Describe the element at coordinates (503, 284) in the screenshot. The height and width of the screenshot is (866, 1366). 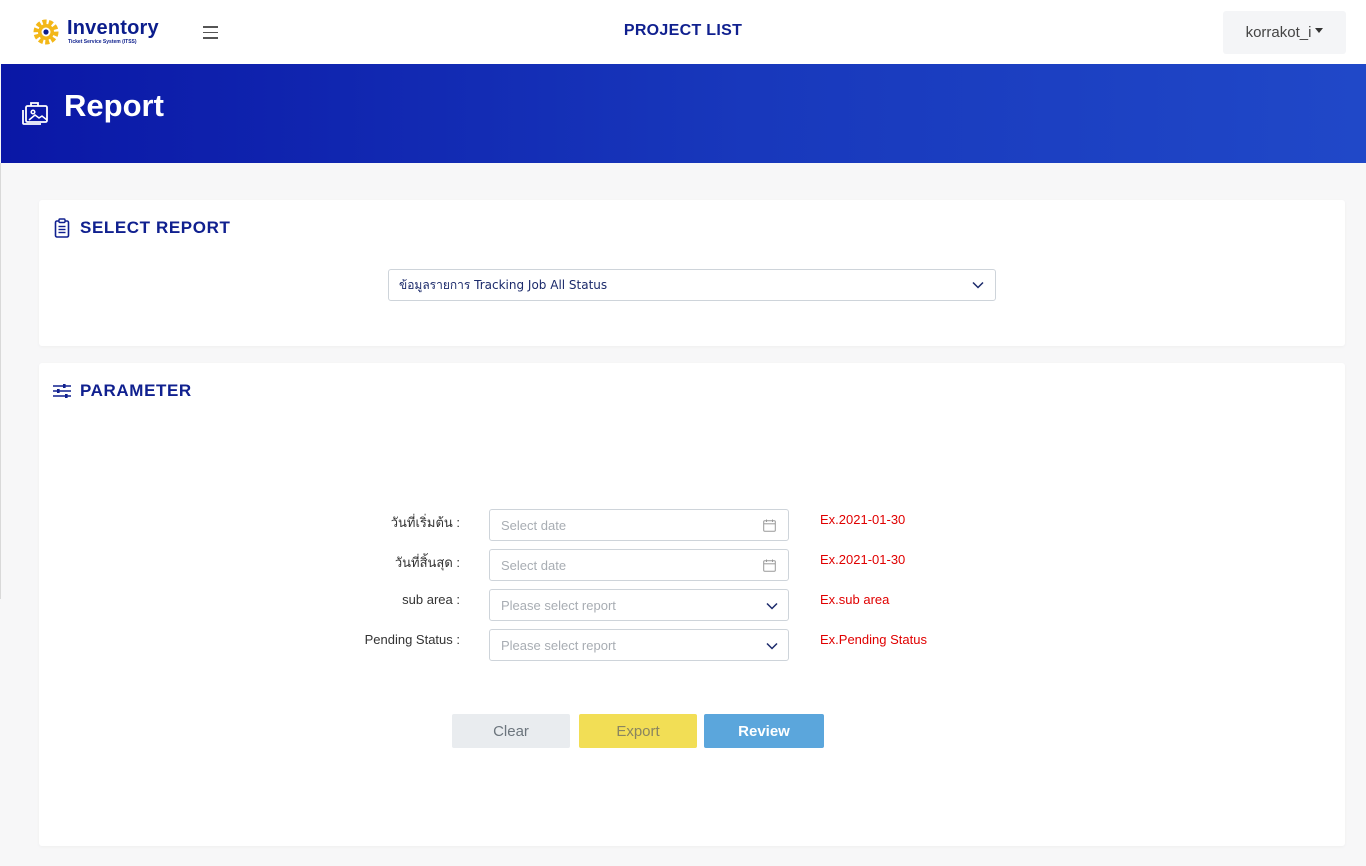
I see `report-select-value: ข้อมูลรายการ Tracking Job All Status` at that location.